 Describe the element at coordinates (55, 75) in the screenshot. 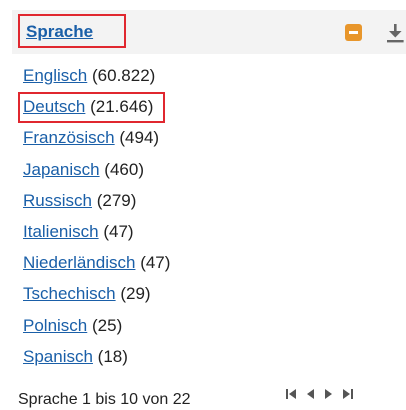

I see `facet-item-link: Englisch` at that location.